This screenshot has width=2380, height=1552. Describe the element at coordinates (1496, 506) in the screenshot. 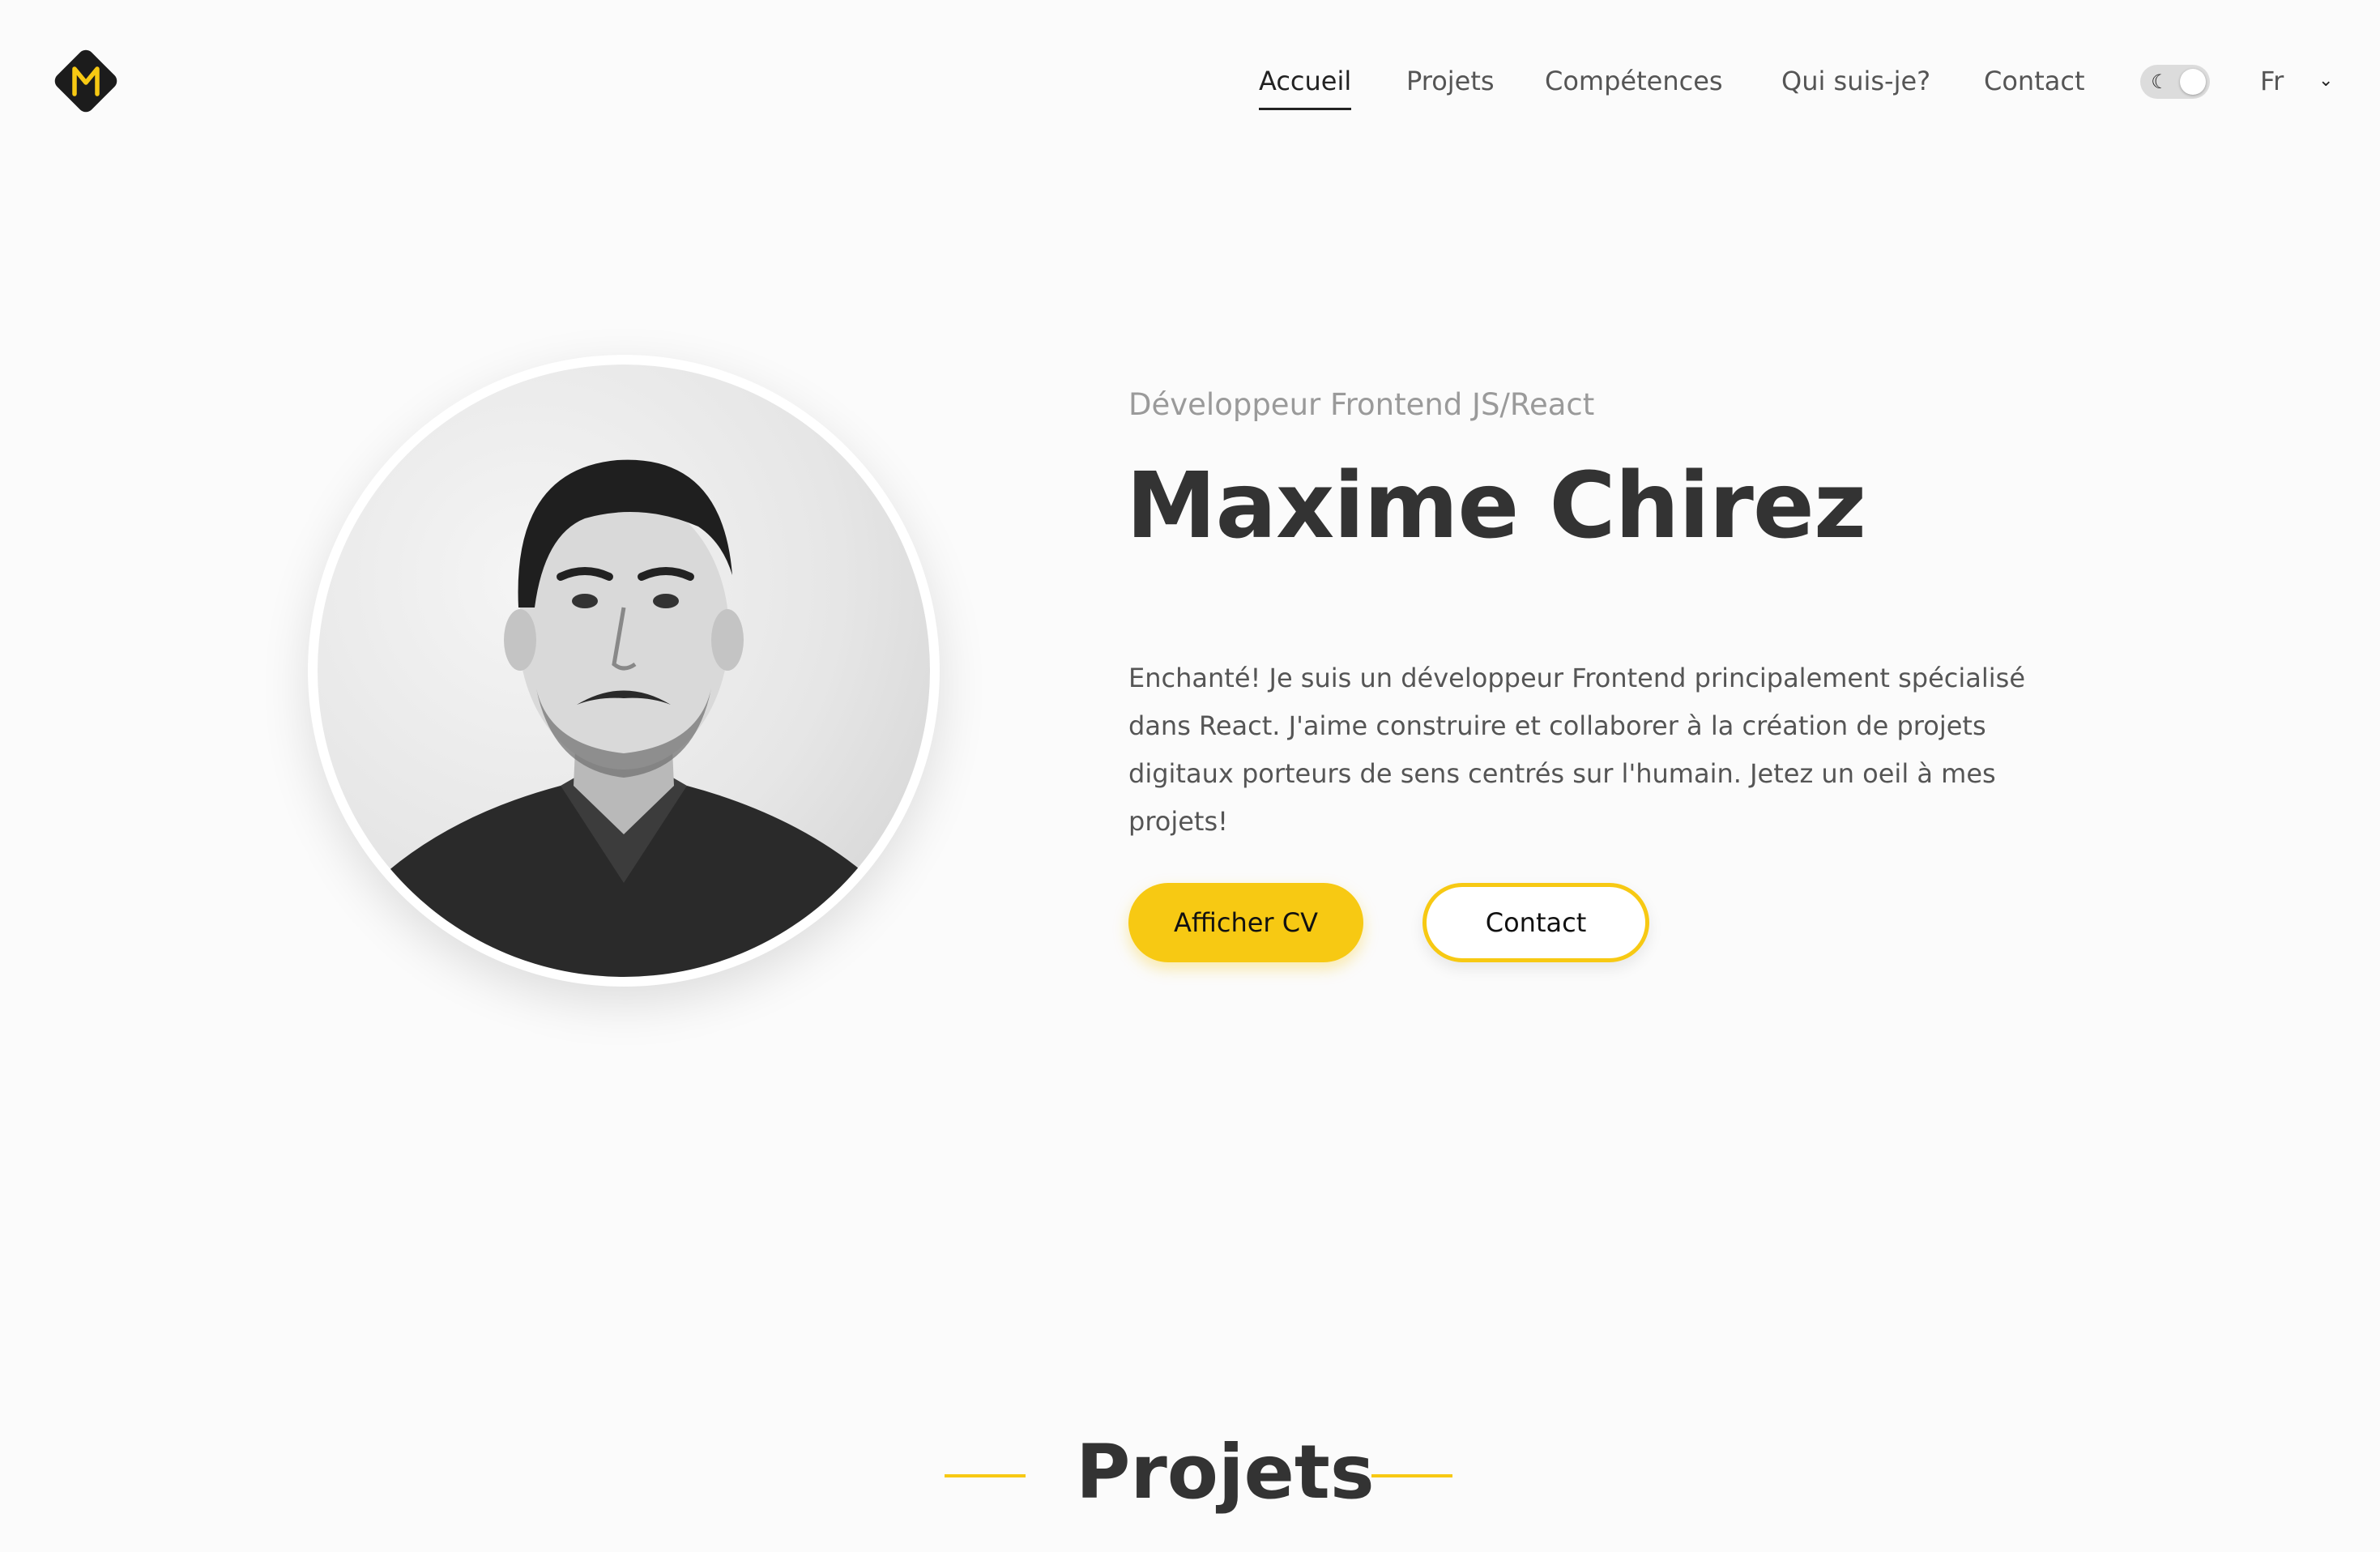

I see `hero-name: Maxime Chirez` at that location.